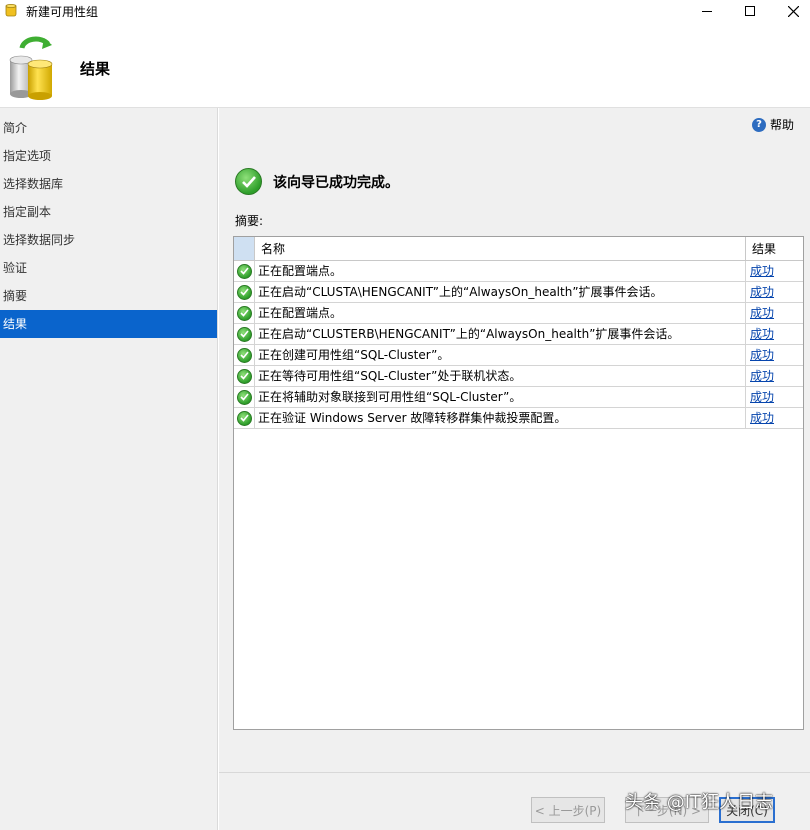  What do you see at coordinates (108, 156) in the screenshot?
I see `nav-item-options: 指定选项` at bounding box center [108, 156].